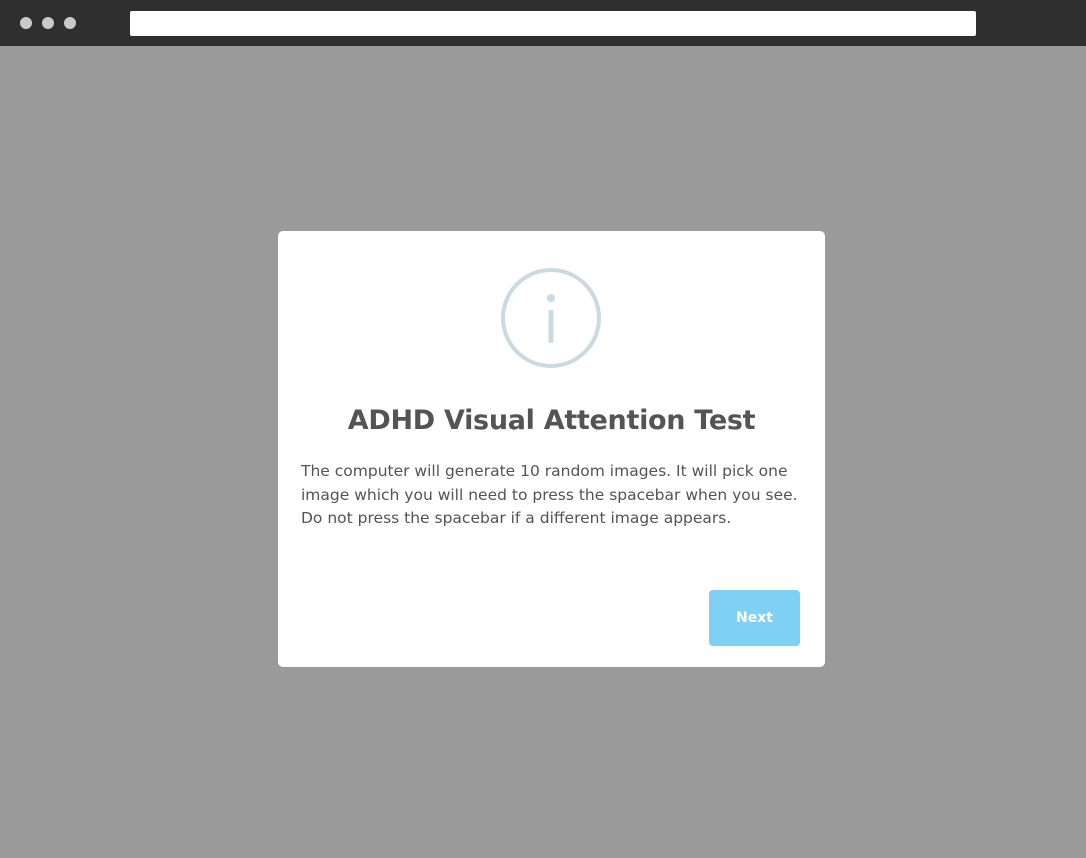 This screenshot has width=1086, height=858. Describe the element at coordinates (70, 23) in the screenshot. I see `window-maximize-dot` at that location.